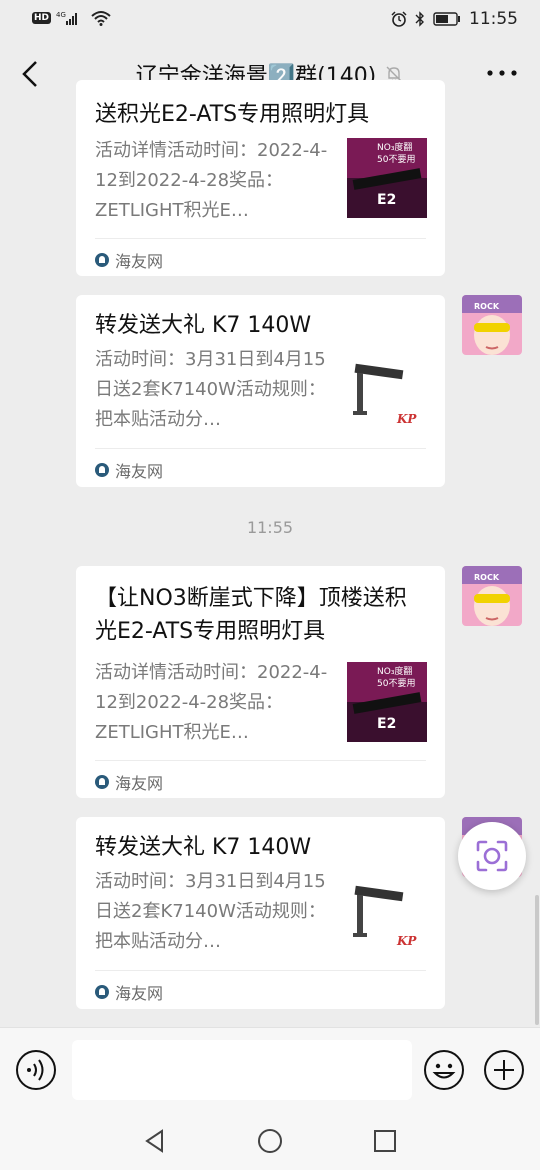 This screenshot has height=1170, width=540. Describe the element at coordinates (385, 1141) in the screenshot. I see `nav-recents-icon` at that location.